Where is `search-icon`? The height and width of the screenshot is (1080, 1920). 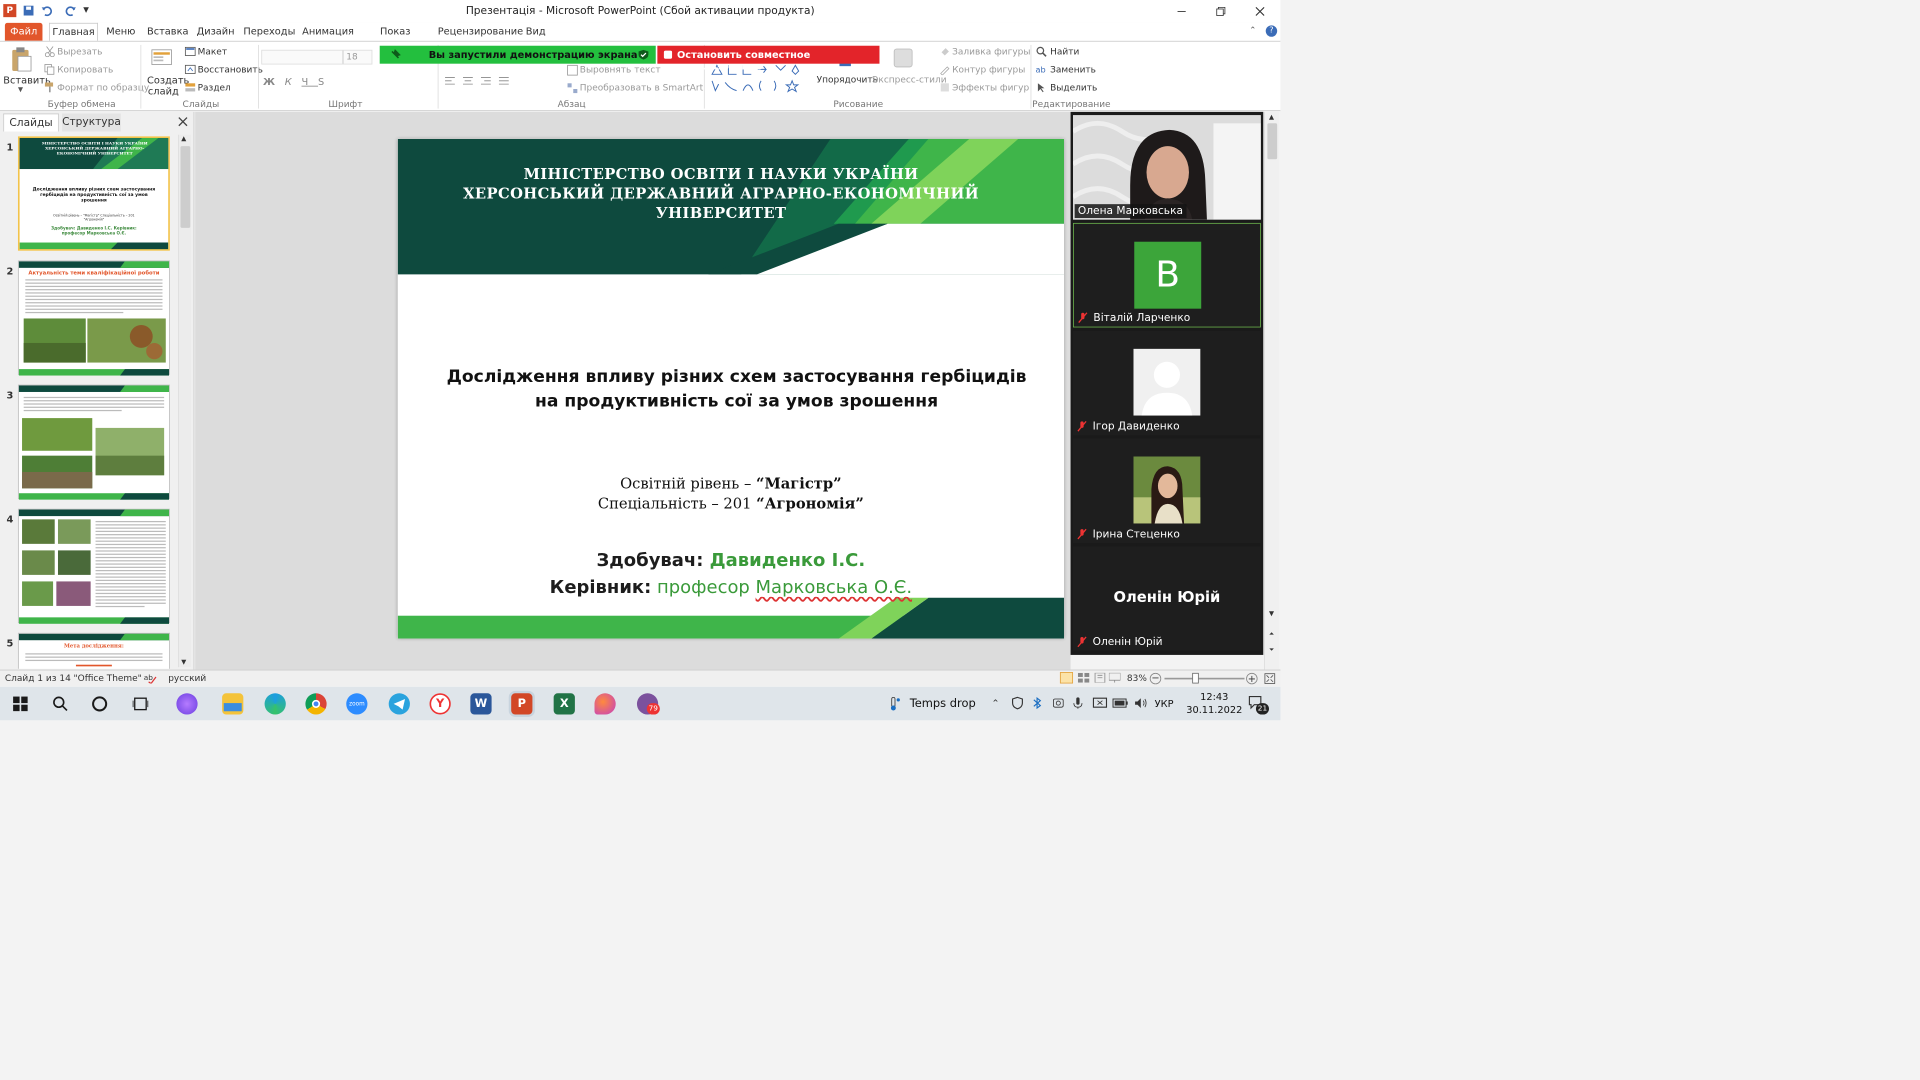
search-icon is located at coordinates (60, 704).